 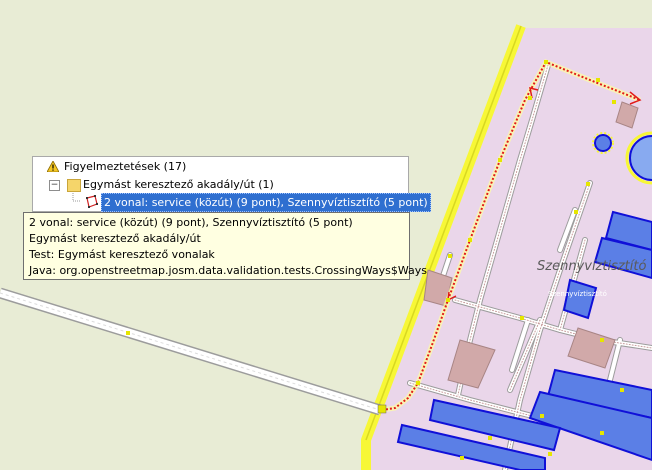 I want to click on warning-icon, so click(x=53, y=166).